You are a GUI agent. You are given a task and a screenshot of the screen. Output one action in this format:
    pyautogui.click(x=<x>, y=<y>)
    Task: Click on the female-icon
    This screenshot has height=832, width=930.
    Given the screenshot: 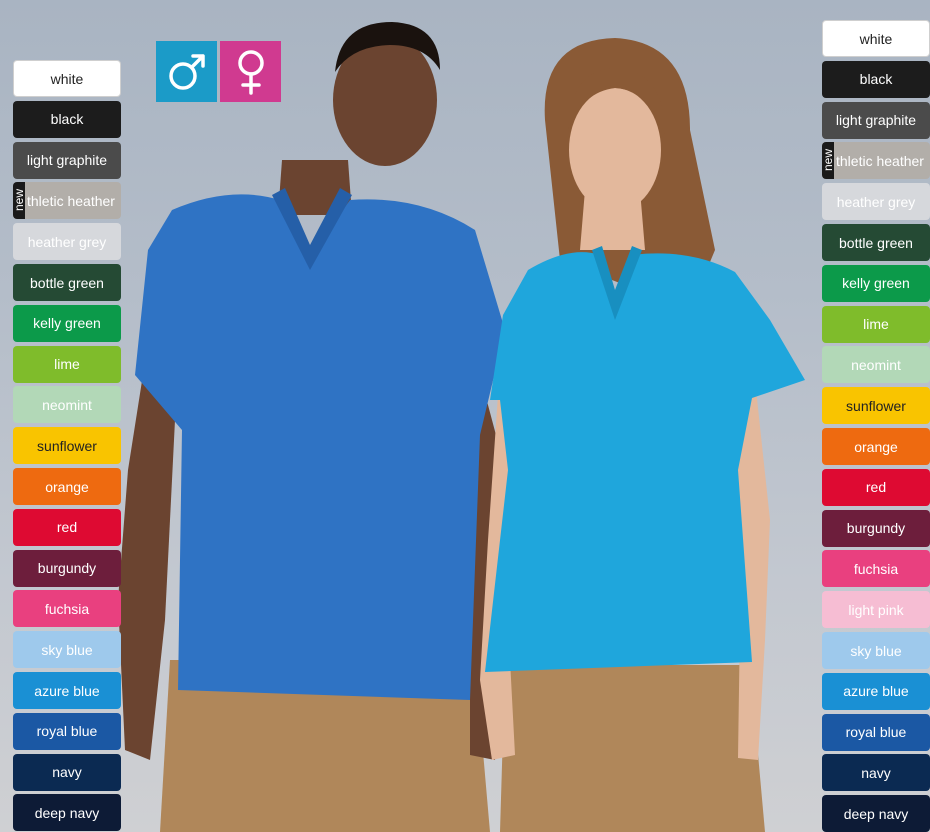 What is the action you would take?
    pyautogui.click(x=250, y=72)
    